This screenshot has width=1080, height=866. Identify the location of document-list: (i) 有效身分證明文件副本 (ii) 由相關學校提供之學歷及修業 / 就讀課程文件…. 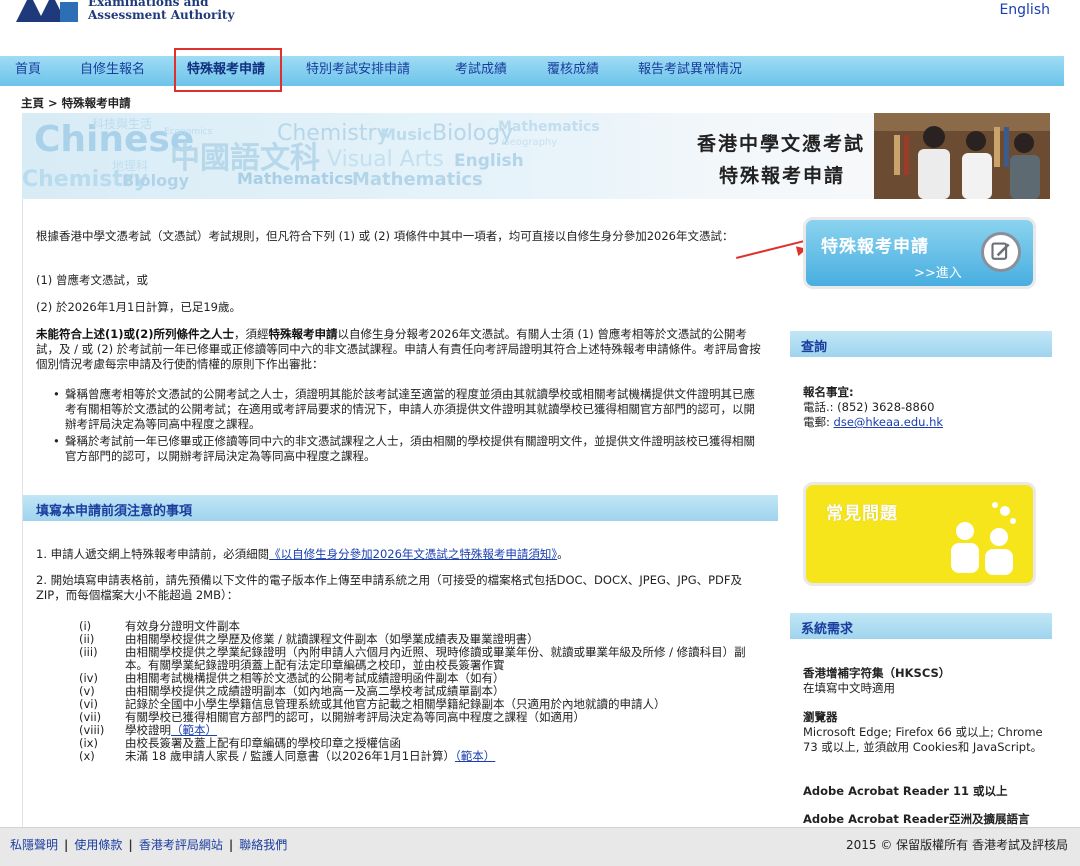
(414, 691).